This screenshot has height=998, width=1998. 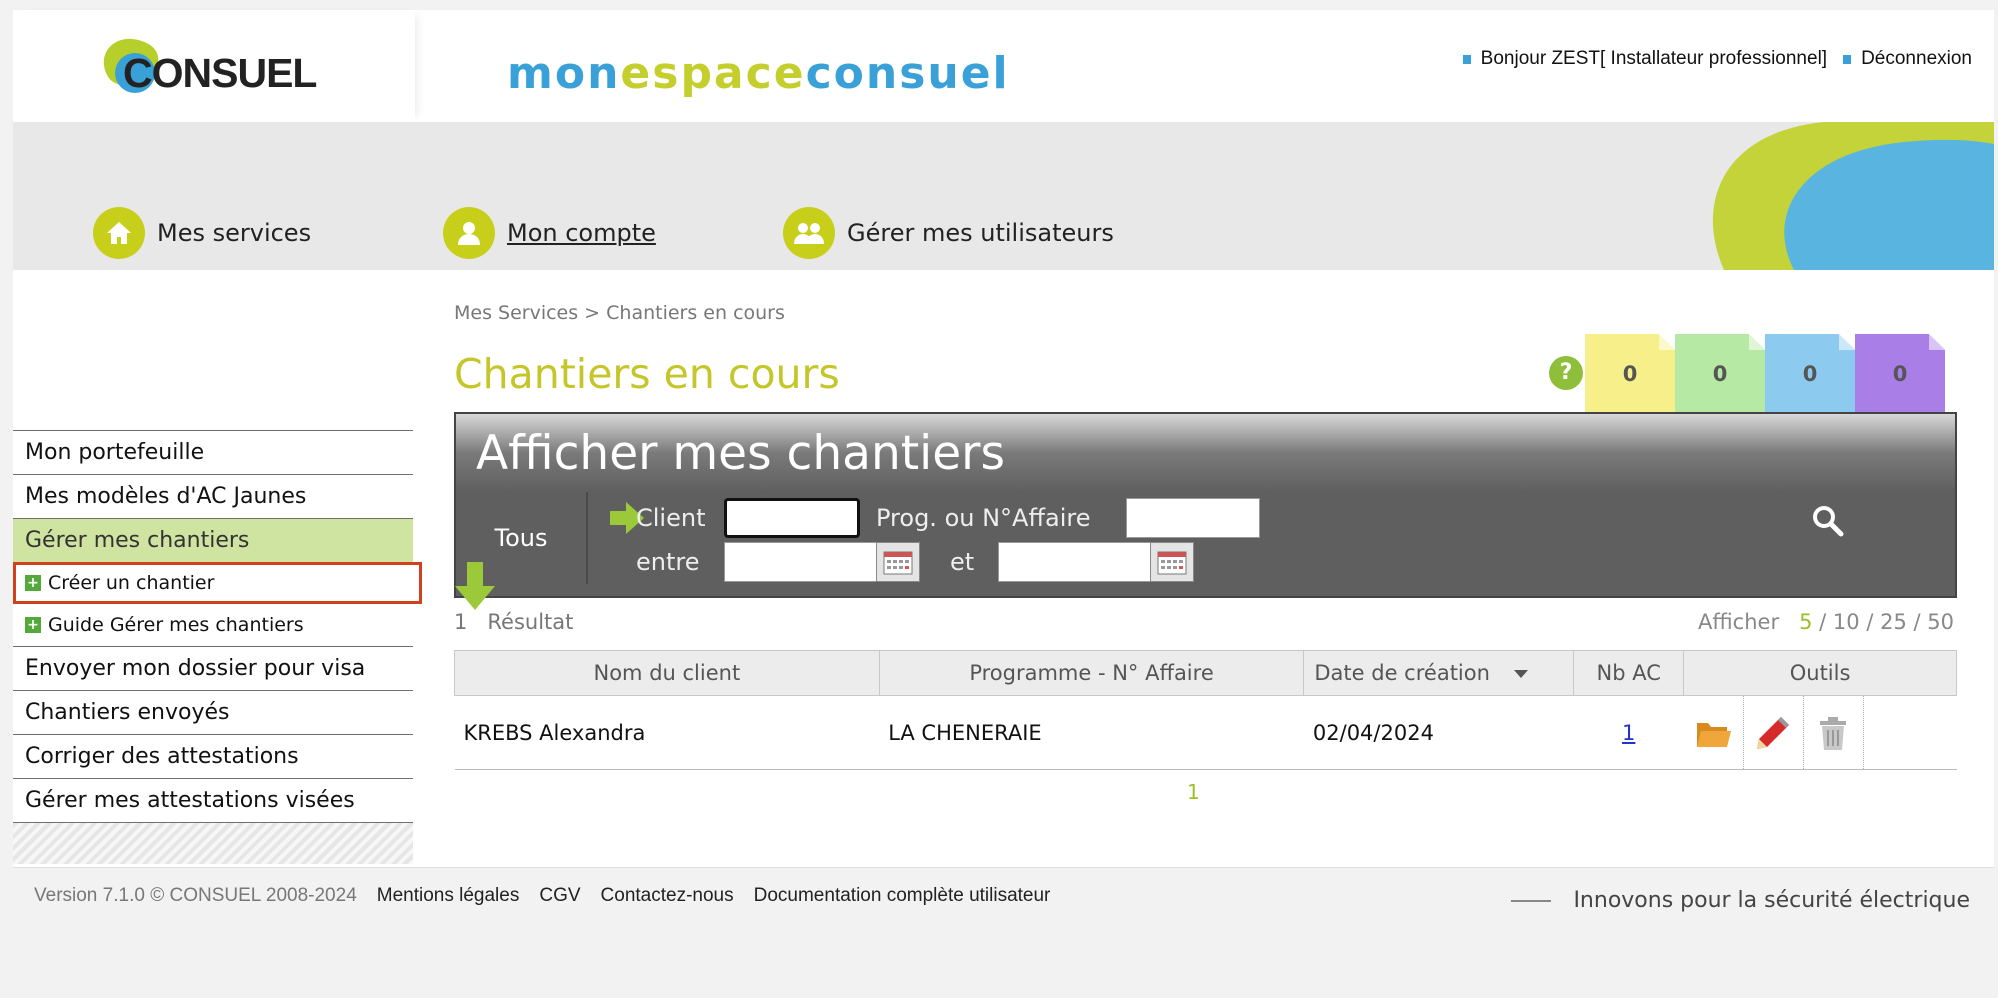 What do you see at coordinates (1720, 373) in the screenshot?
I see `counter-green: 0` at bounding box center [1720, 373].